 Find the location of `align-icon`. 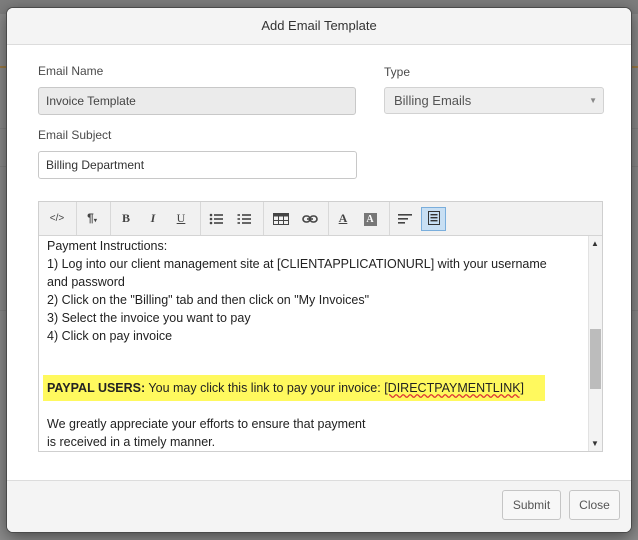

align-icon is located at coordinates (405, 218).